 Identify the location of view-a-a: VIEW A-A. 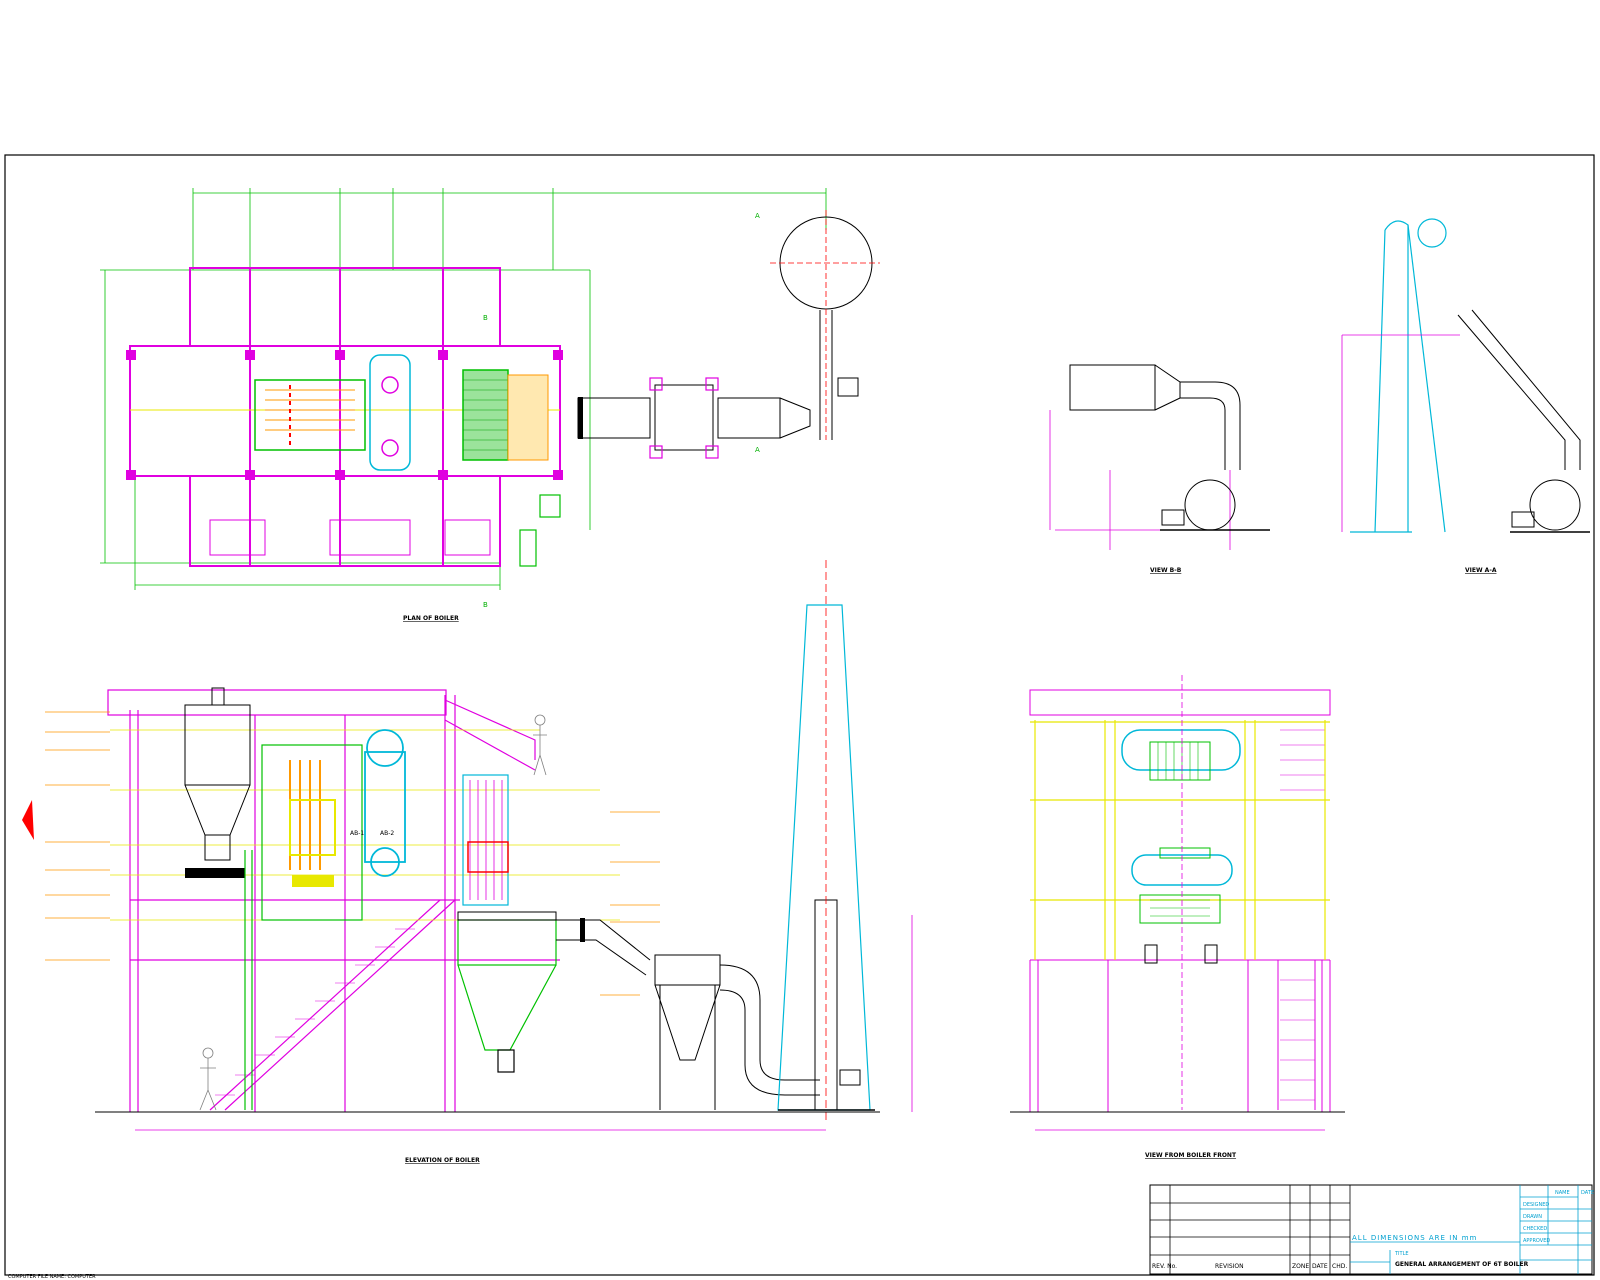
(1465, 396).